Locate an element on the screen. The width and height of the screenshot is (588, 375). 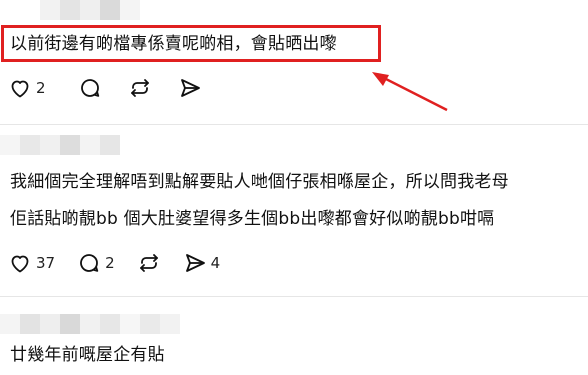
reply-count: 2 is located at coordinates (110, 263).